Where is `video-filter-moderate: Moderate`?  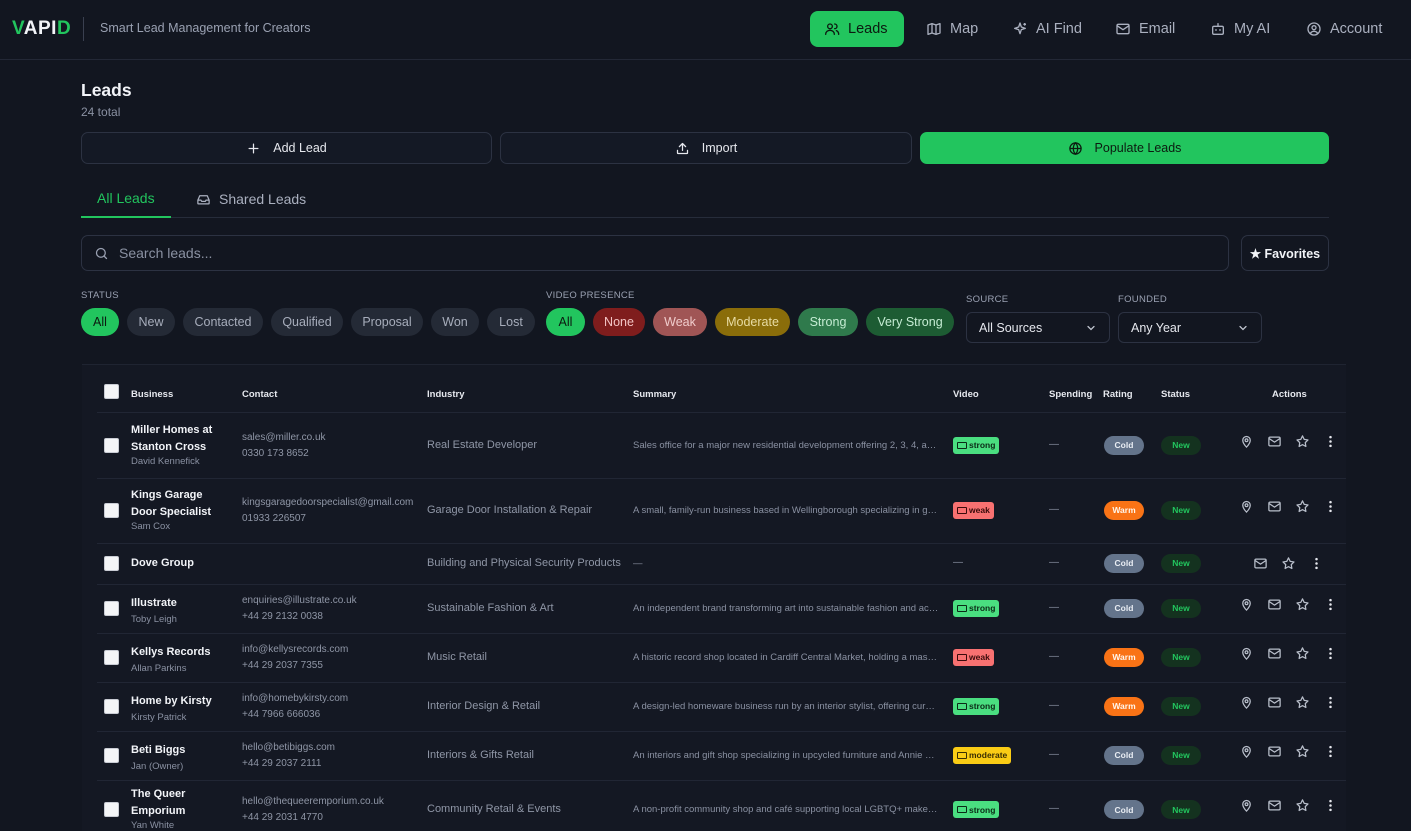 video-filter-moderate: Moderate is located at coordinates (752, 322).